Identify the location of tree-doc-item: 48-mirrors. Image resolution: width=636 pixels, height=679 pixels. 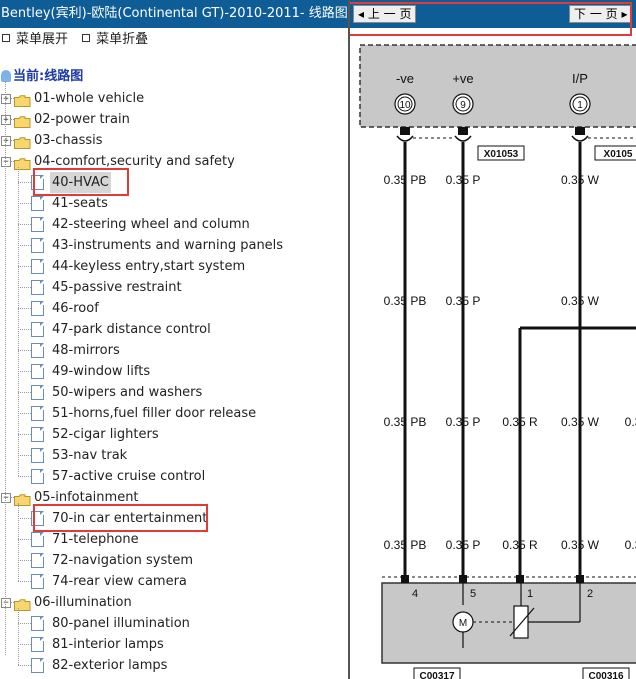
(174, 350).